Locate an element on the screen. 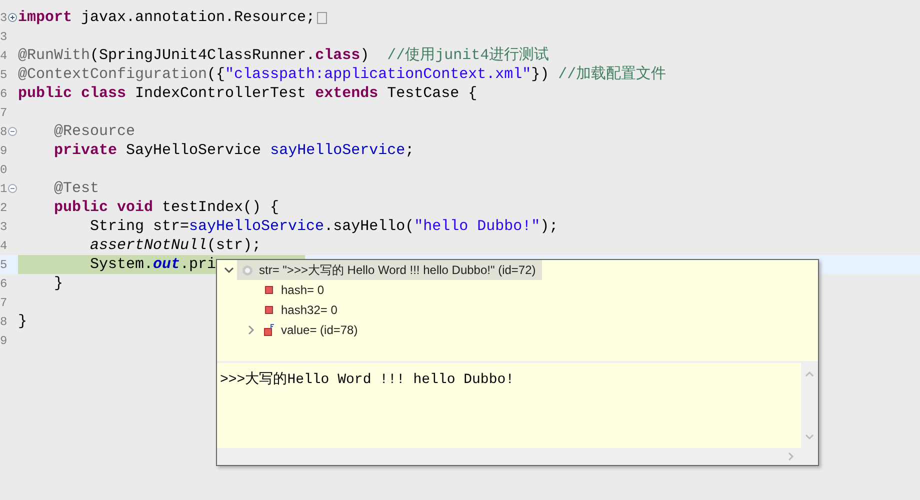  code-line: @Resource is located at coordinates (94, 131).